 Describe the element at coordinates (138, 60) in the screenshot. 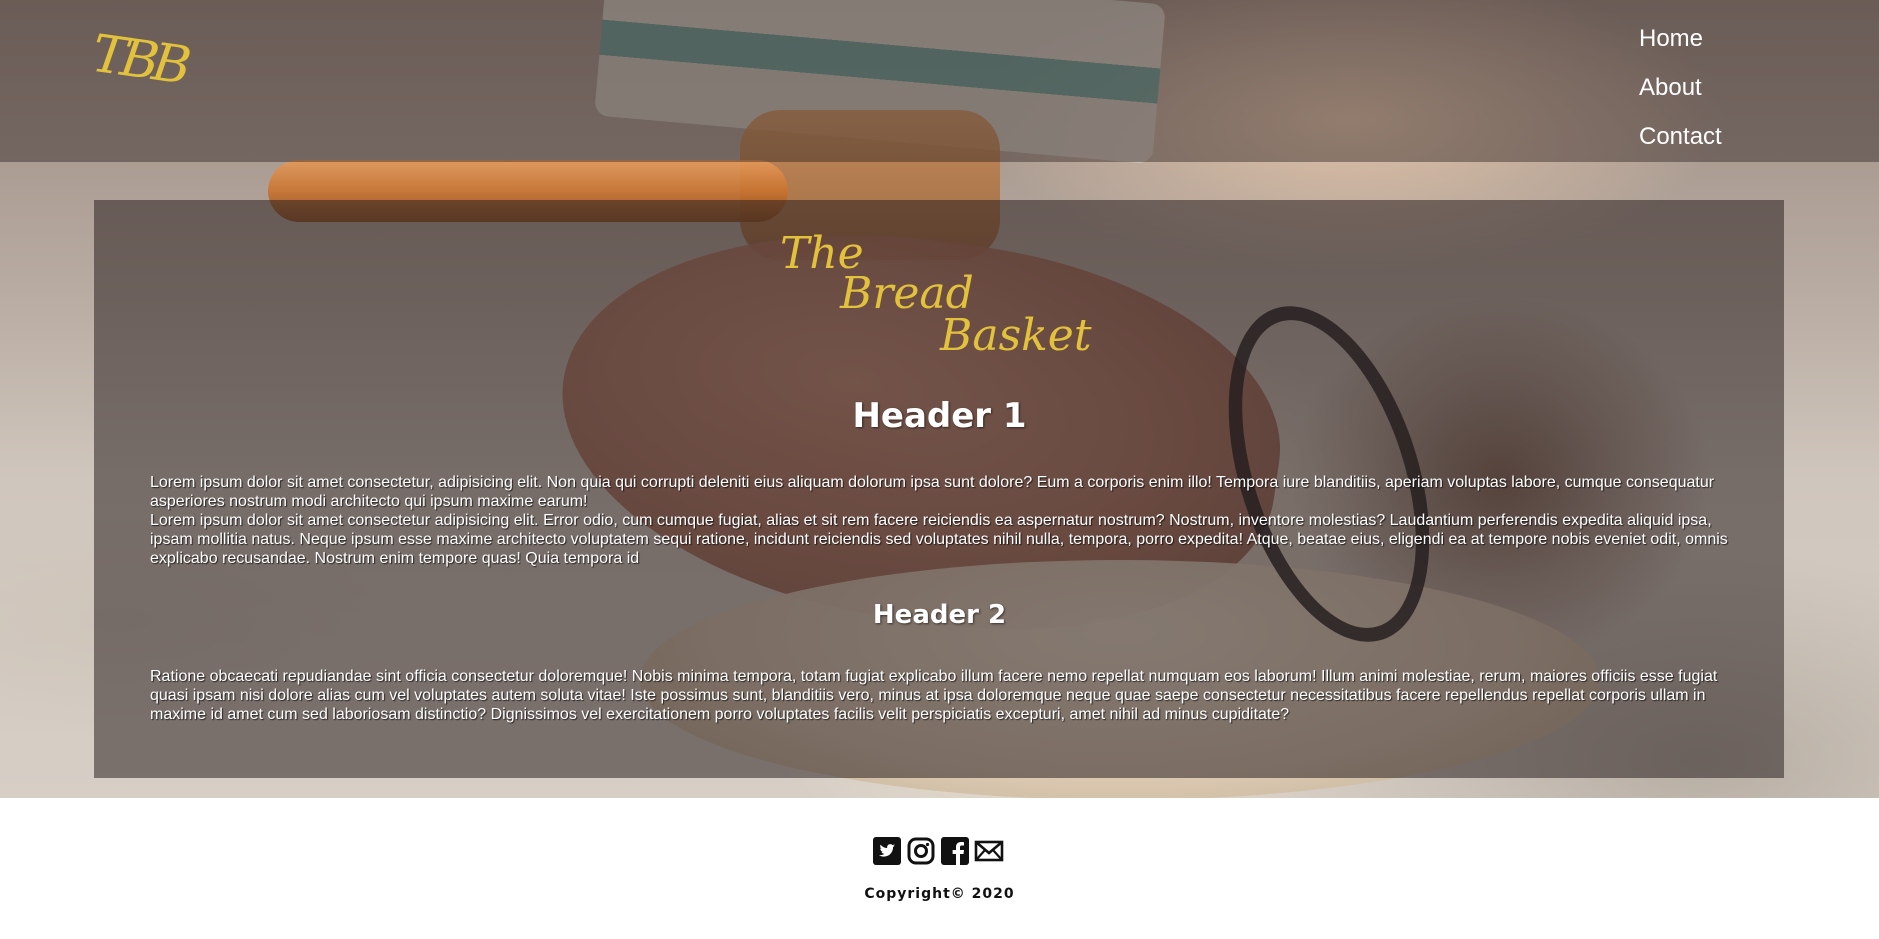

I see `site-logo: TBB` at that location.